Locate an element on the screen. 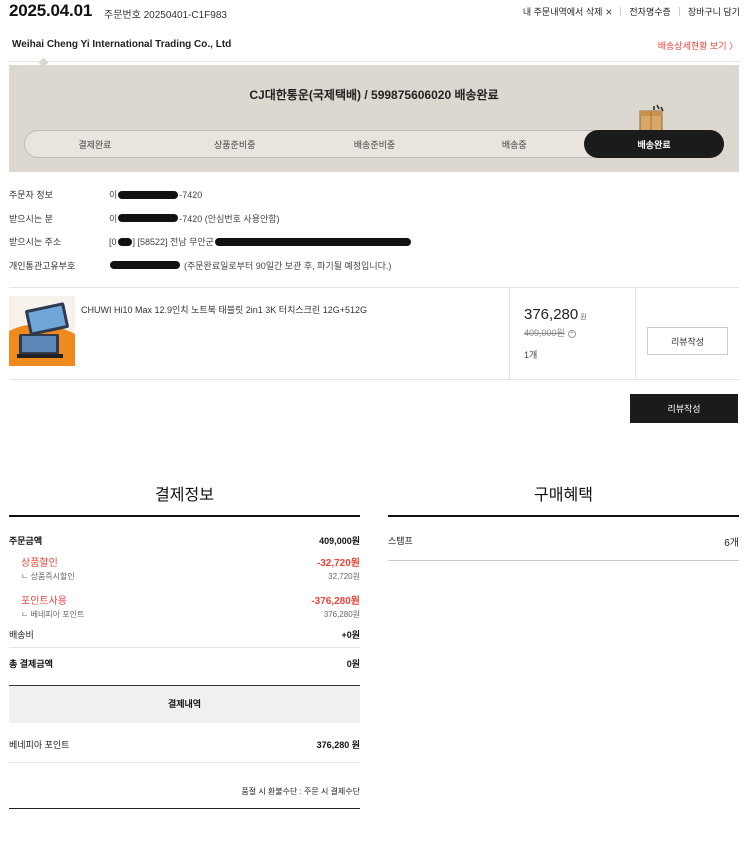 This screenshot has height=853, width=750. step-in-transit: 배송중 is located at coordinates (514, 144).